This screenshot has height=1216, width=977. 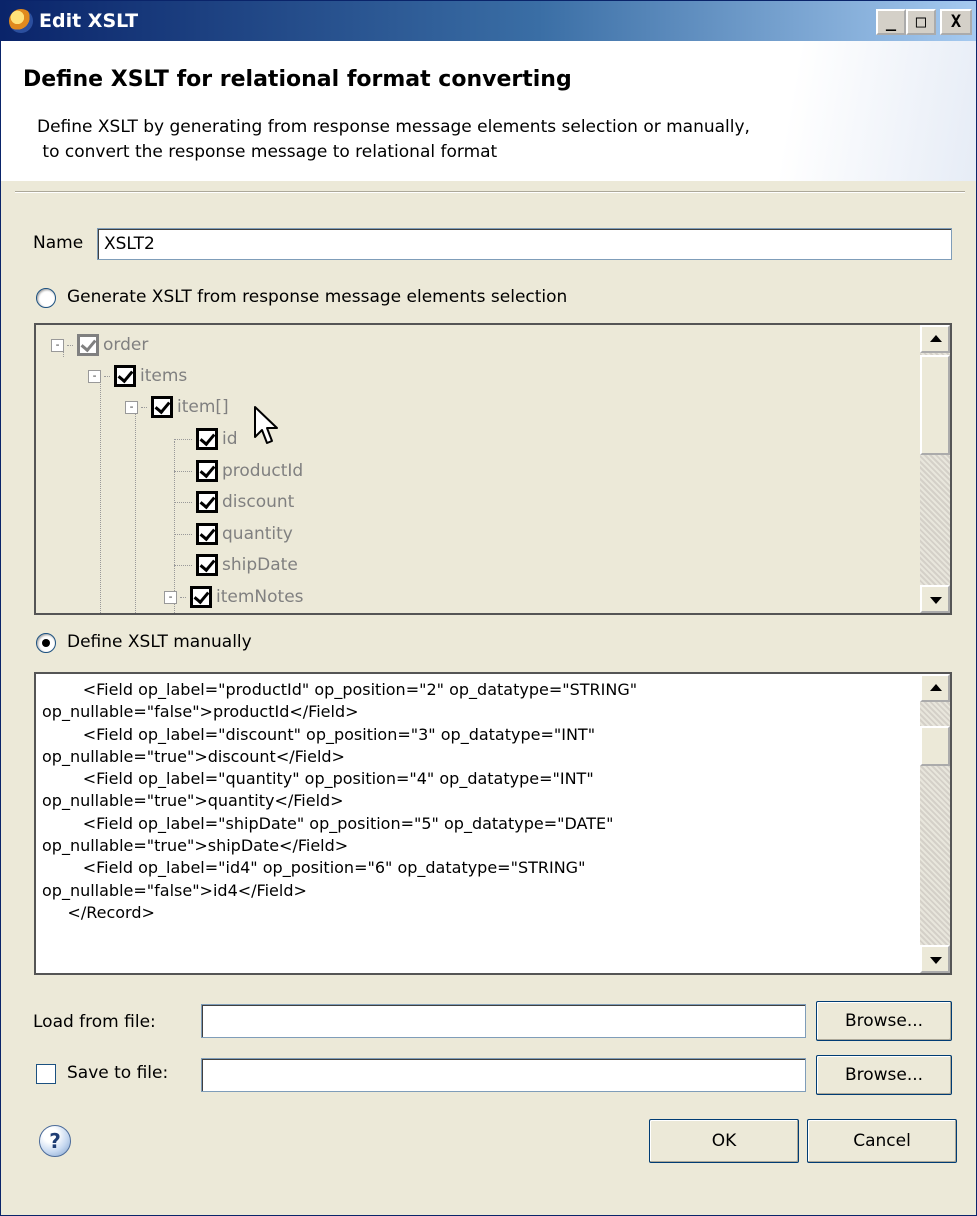 I want to click on save-file-label: Save to file:, so click(x=118, y=1073).